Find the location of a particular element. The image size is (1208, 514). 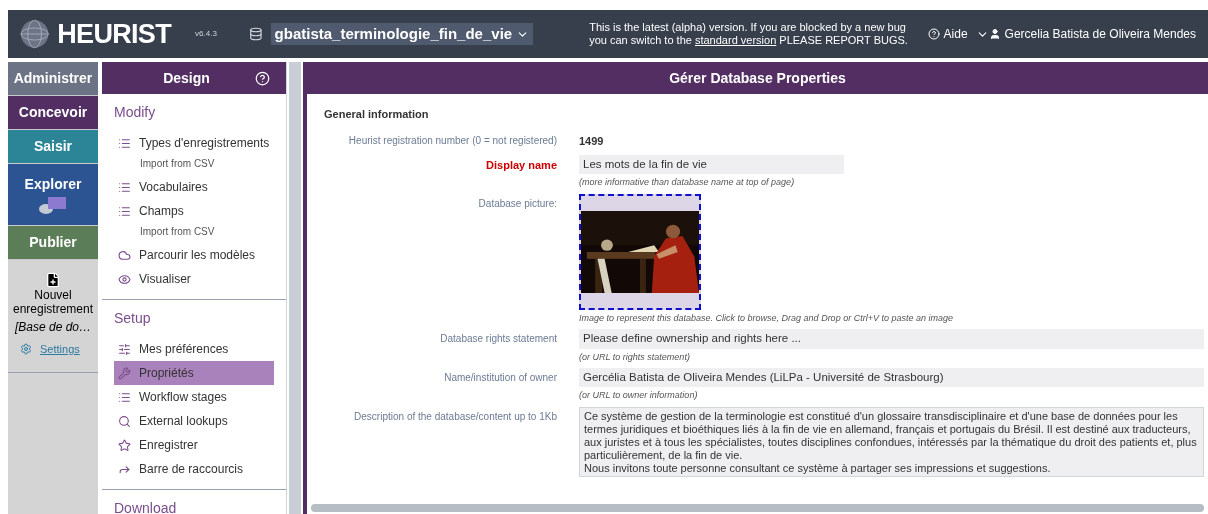

field-value: 1499 is located at coordinates (592, 141).